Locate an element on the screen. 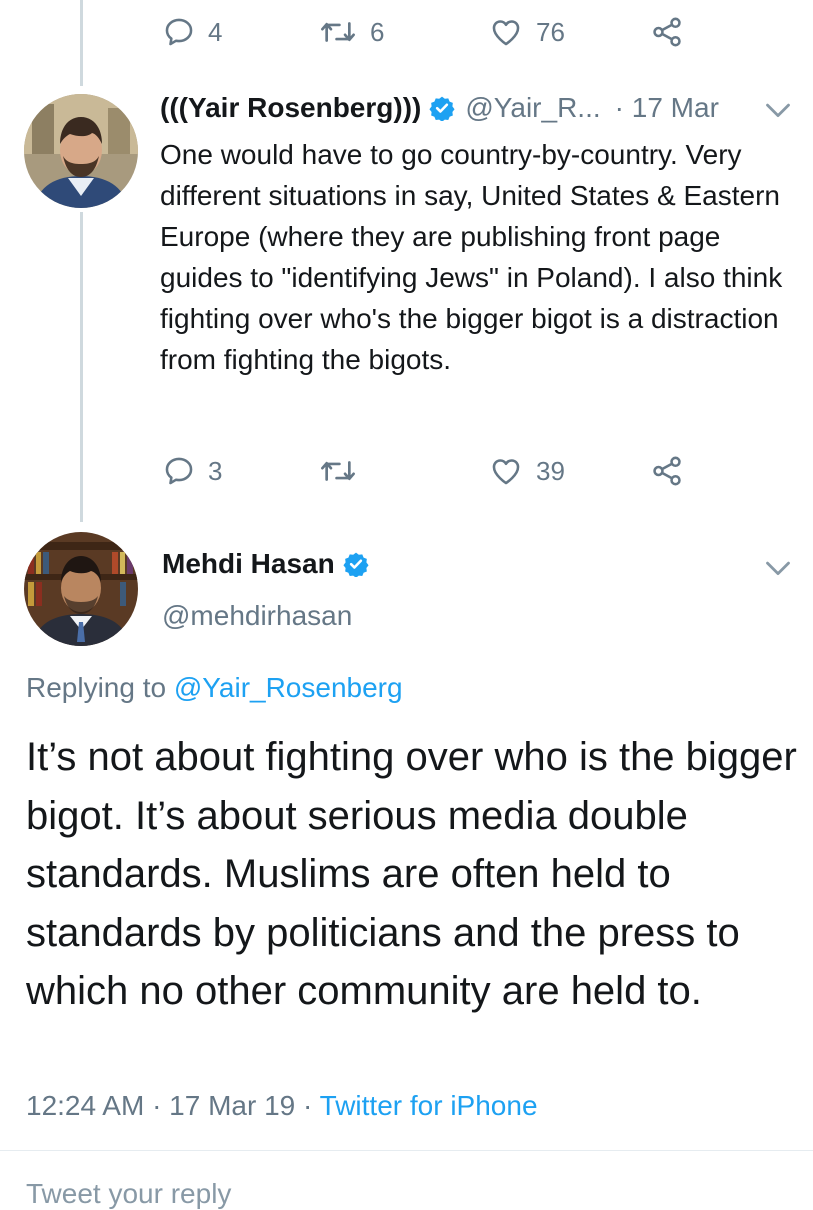 The width and height of the screenshot is (813, 1210). like-count: 76 is located at coordinates (550, 31).